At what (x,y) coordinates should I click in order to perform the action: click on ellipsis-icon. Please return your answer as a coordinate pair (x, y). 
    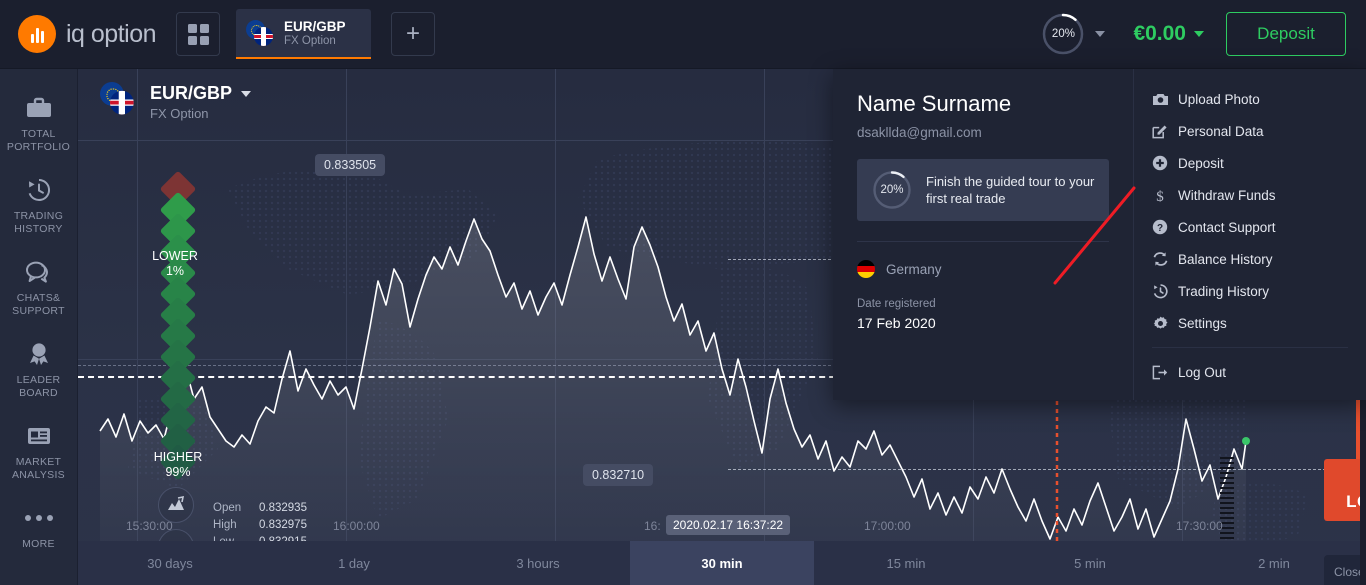
    Looking at the image, I should click on (39, 518).